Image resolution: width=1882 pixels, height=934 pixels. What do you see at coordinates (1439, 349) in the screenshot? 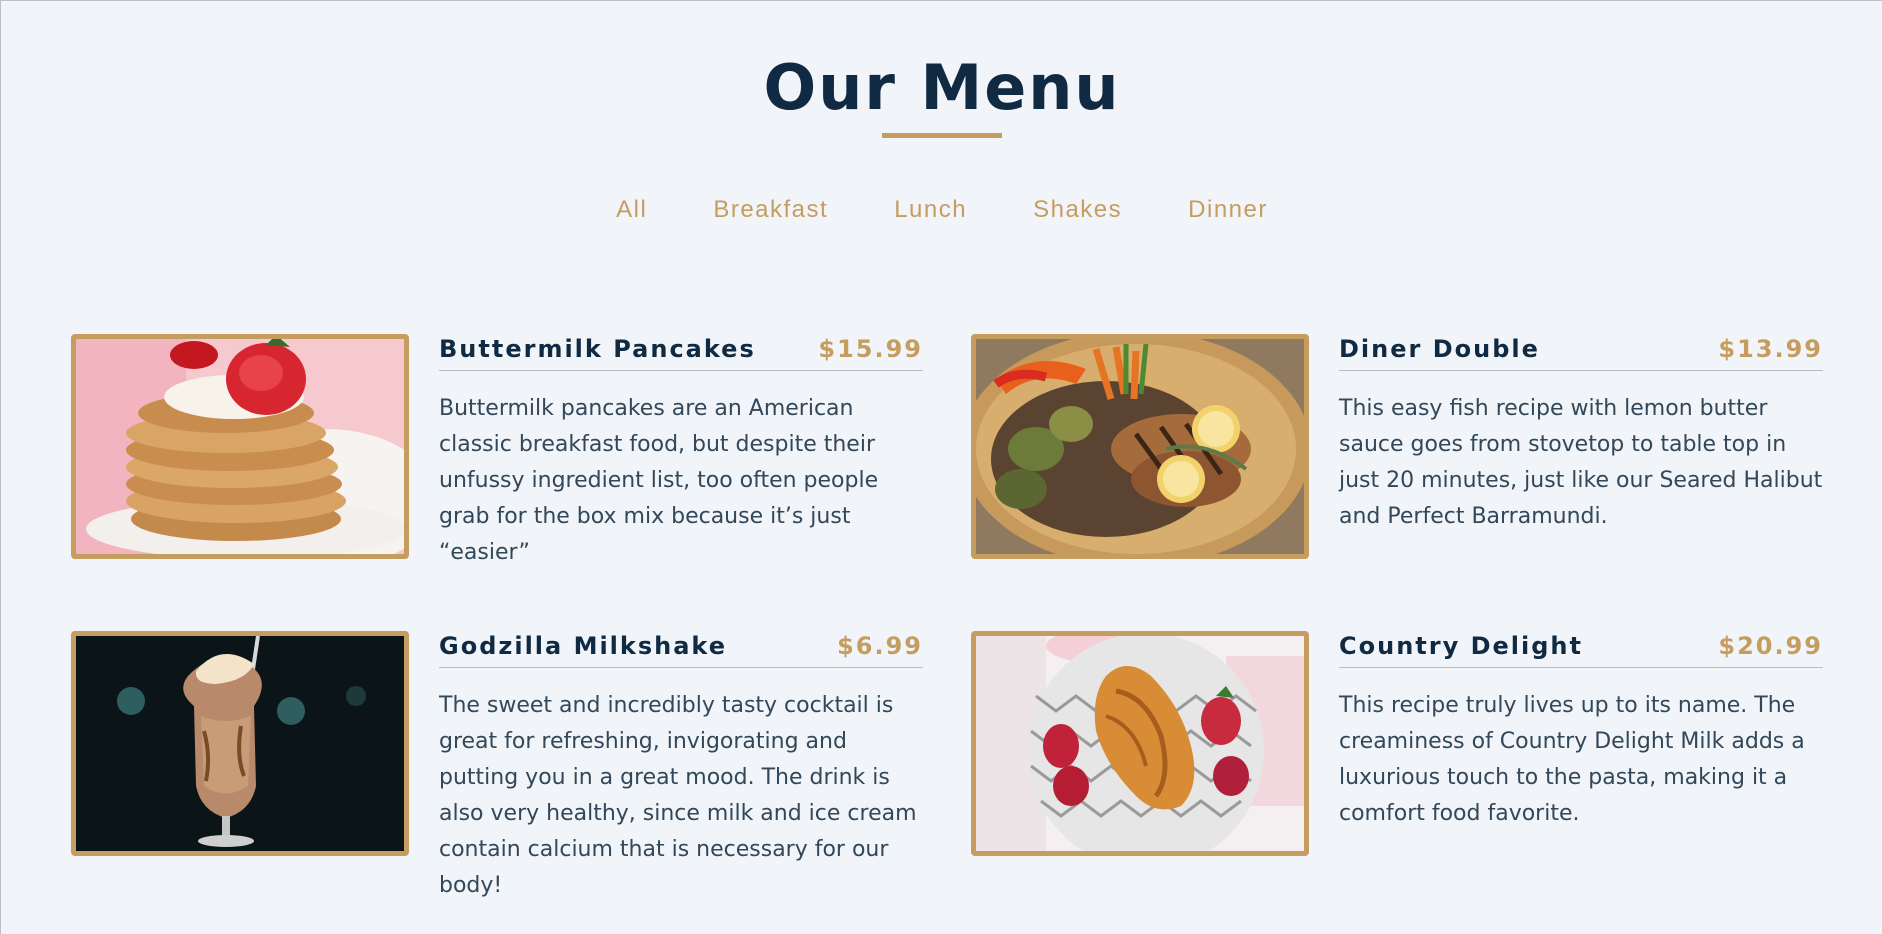
I see `menu-item-name: Diner Double` at bounding box center [1439, 349].